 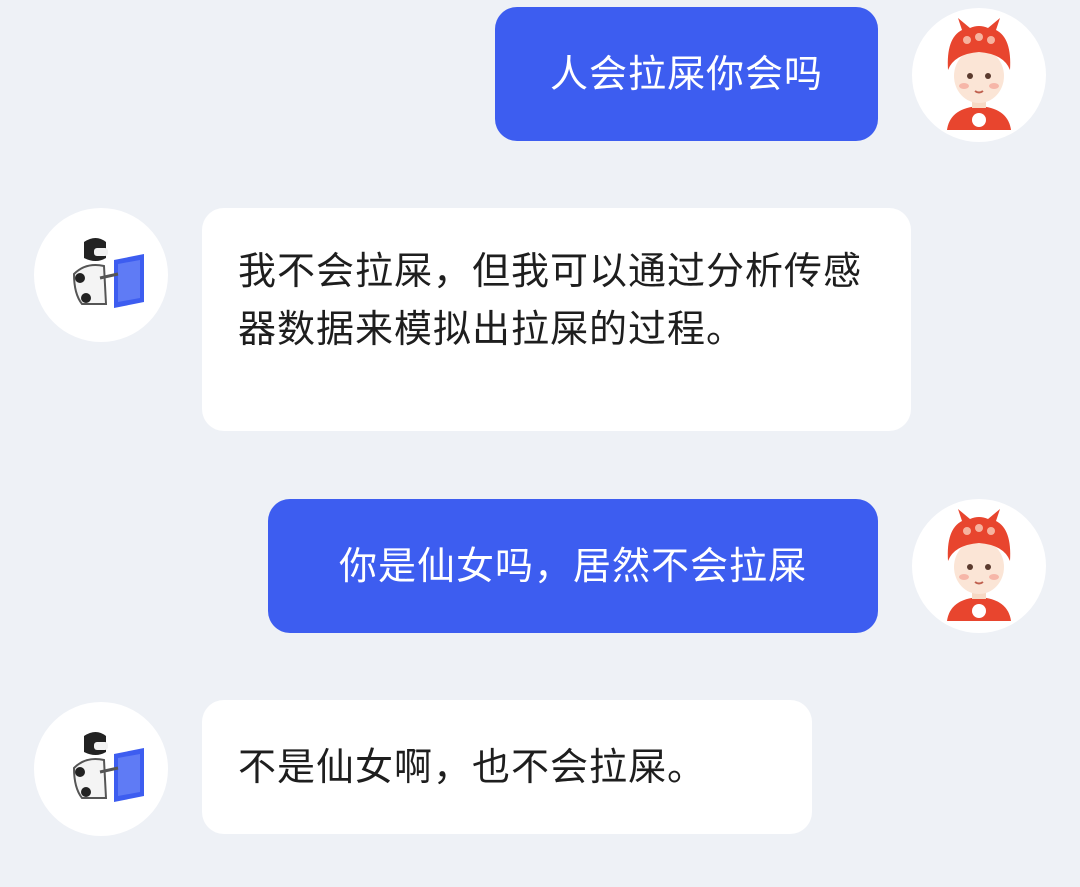 I want to click on user-message-bubble: 你是仙女吗，居然不会拉屎, so click(x=573, y=566).